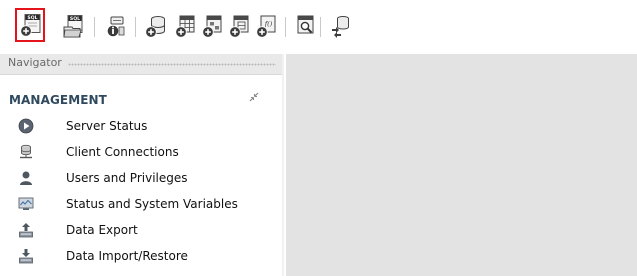  I want to click on create-schema-button, so click(156, 26).